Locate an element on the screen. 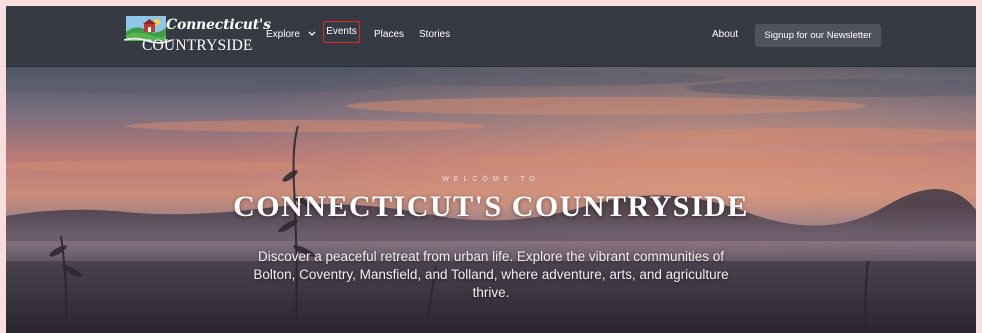 This screenshot has width=982, height=333. newsletter-signup-button: Signup for our Newsletter is located at coordinates (818, 35).